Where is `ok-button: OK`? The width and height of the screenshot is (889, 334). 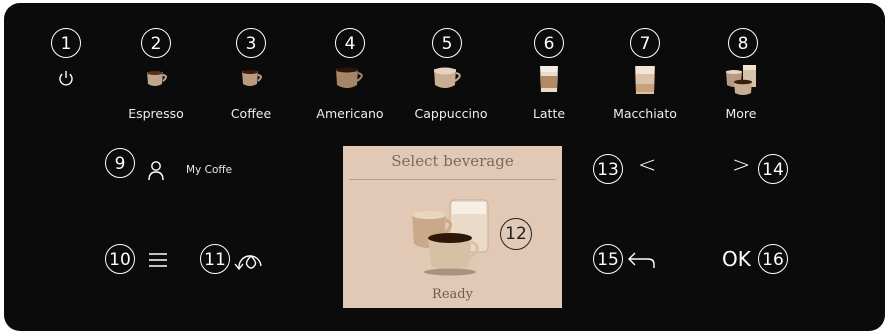 ok-button: OK is located at coordinates (736, 259).